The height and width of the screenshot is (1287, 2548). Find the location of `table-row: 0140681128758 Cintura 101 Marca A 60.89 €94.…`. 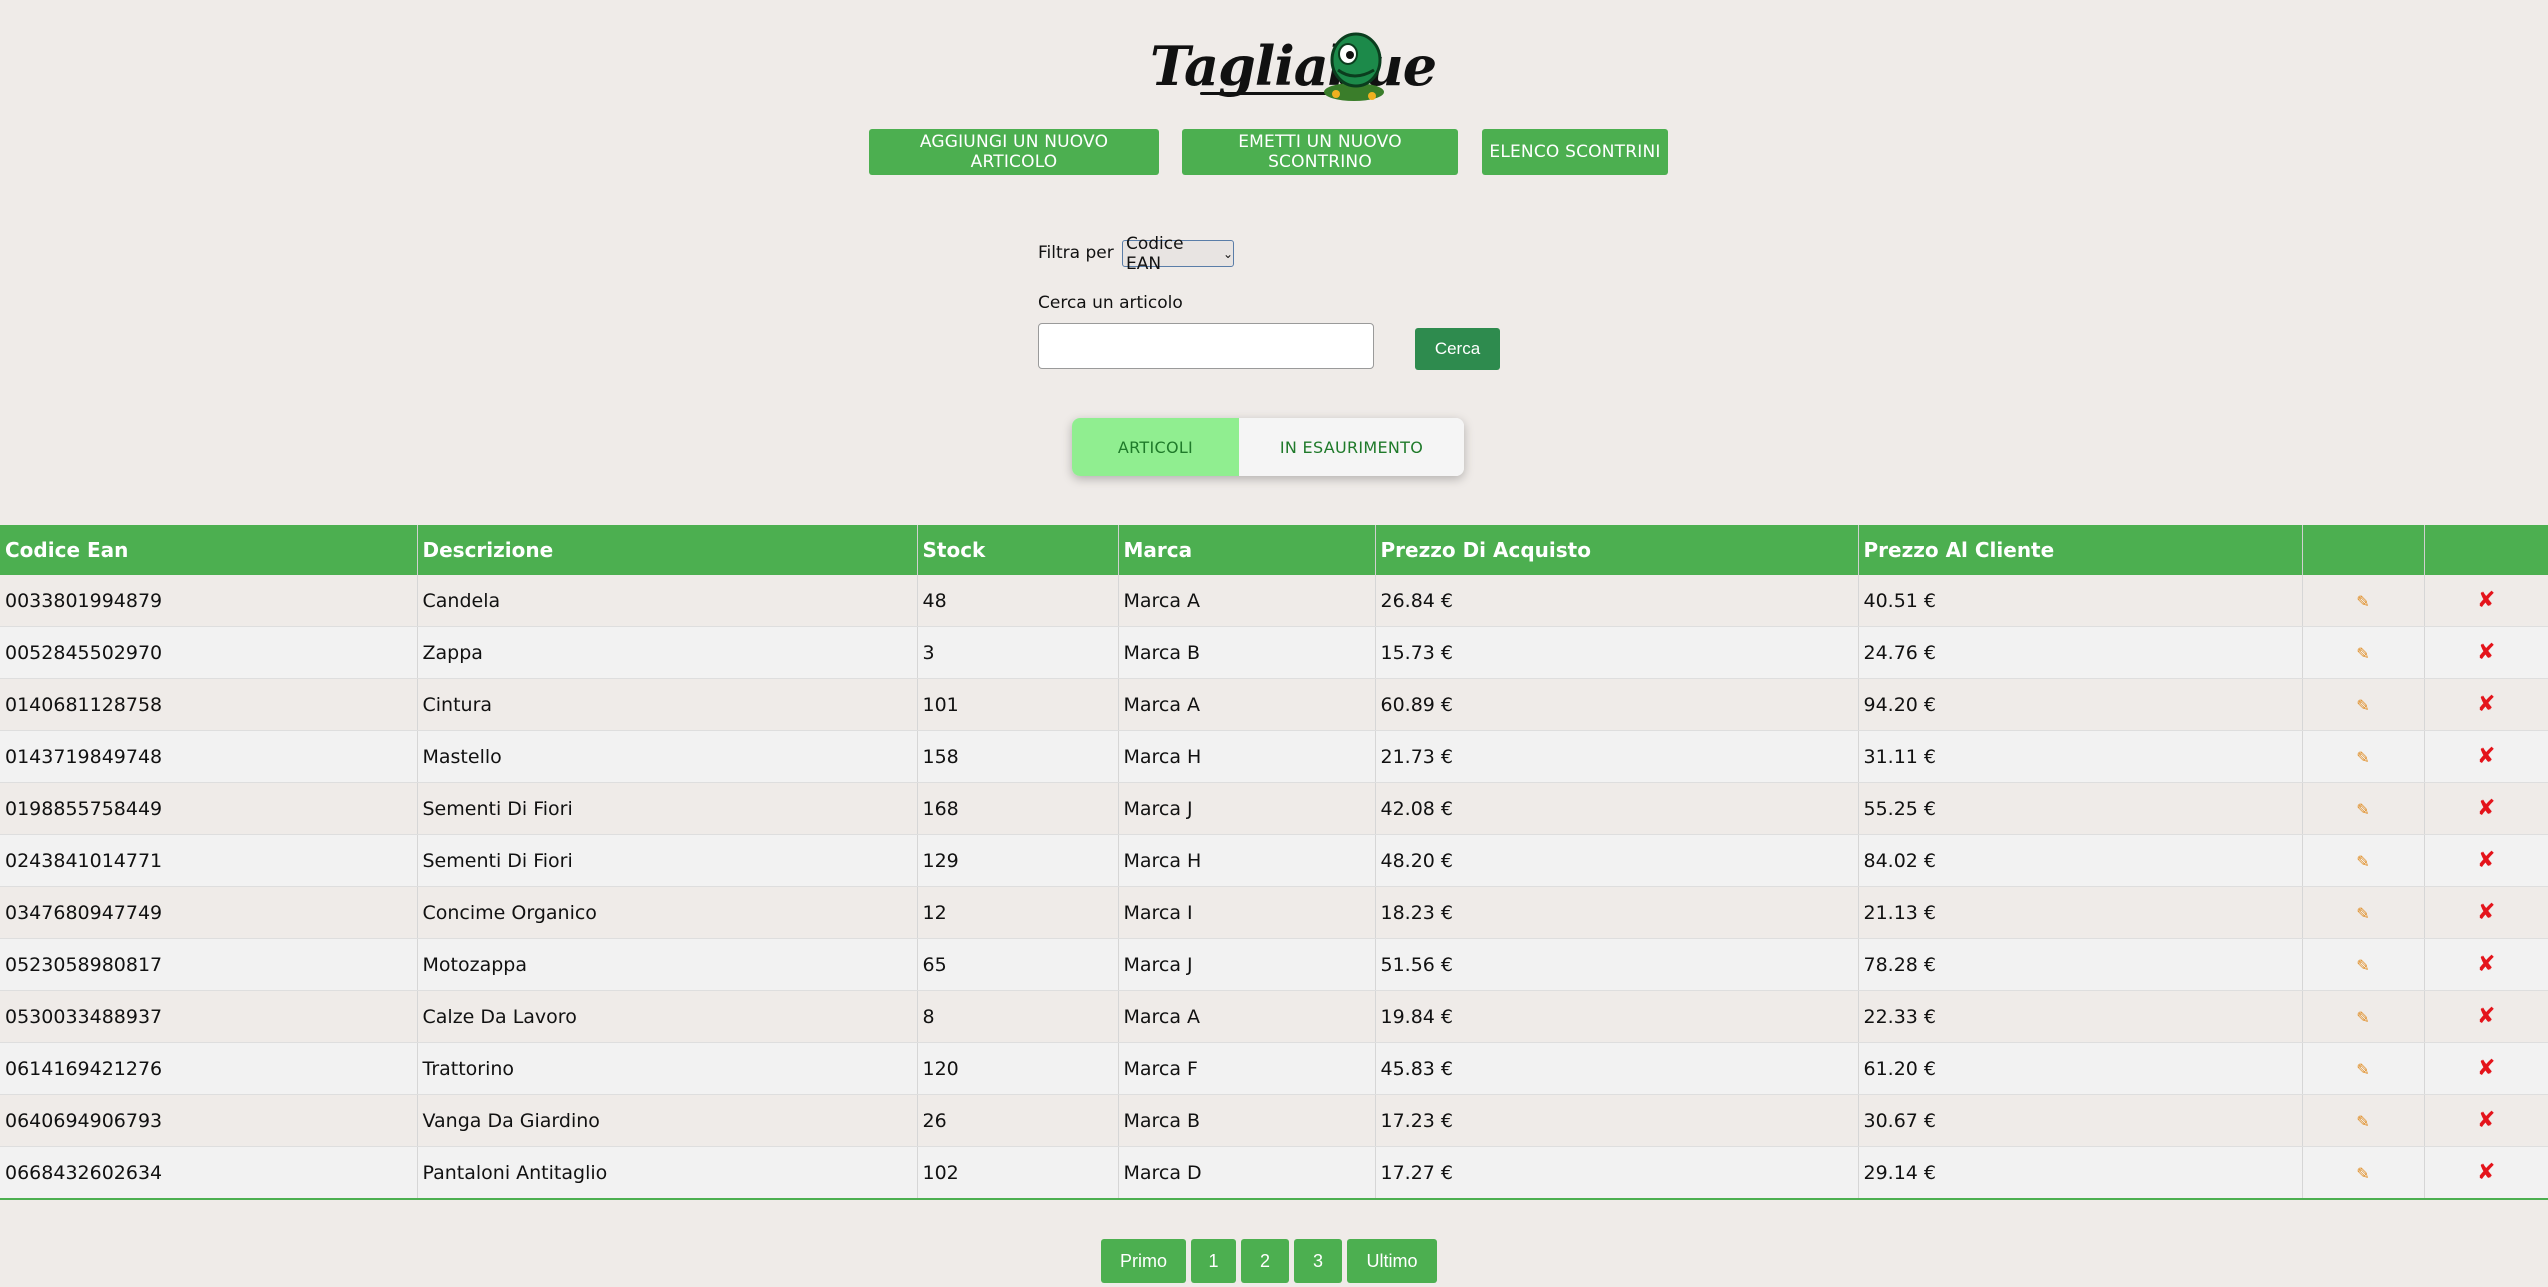

table-row: 0140681128758 Cintura 101 Marca A 60.89 €94.… is located at coordinates (1274, 704).